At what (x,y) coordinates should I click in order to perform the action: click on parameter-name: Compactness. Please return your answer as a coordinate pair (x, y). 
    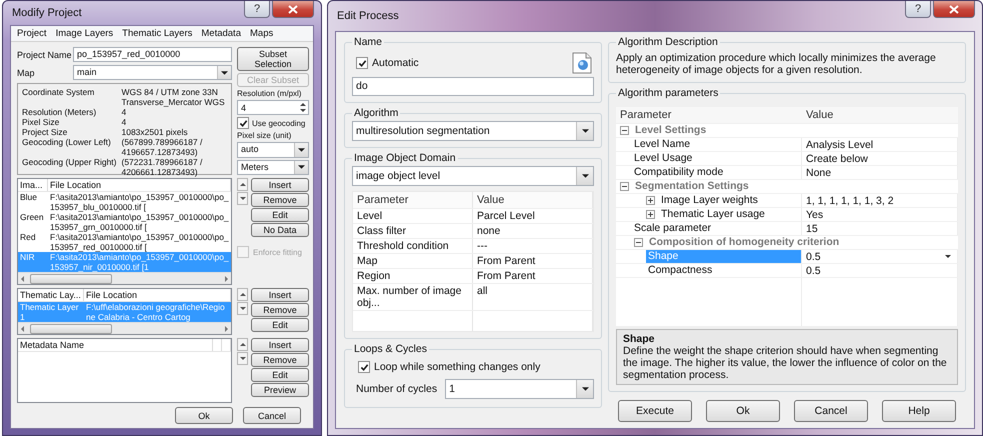
    Looking at the image, I should click on (723, 270).